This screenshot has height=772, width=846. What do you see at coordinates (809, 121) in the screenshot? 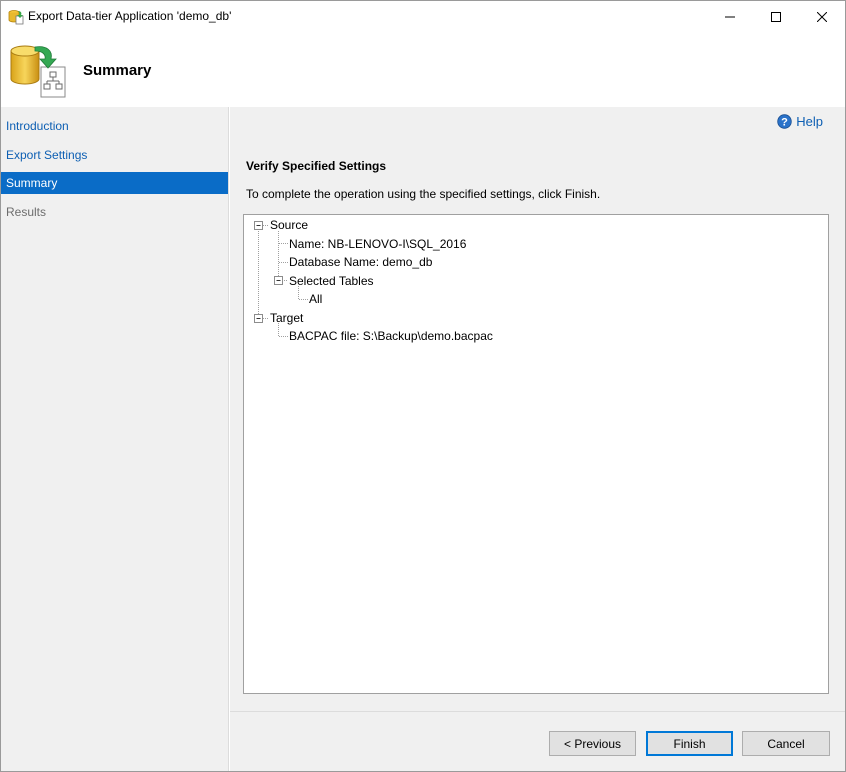
I see `help-label: Help` at bounding box center [809, 121].